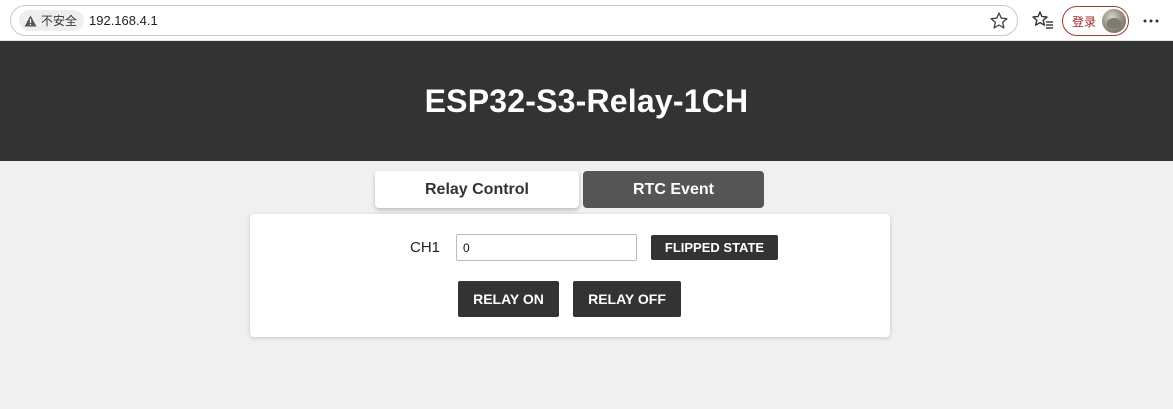 This screenshot has width=1173, height=409. I want to click on channel-label: CH1, so click(425, 247).